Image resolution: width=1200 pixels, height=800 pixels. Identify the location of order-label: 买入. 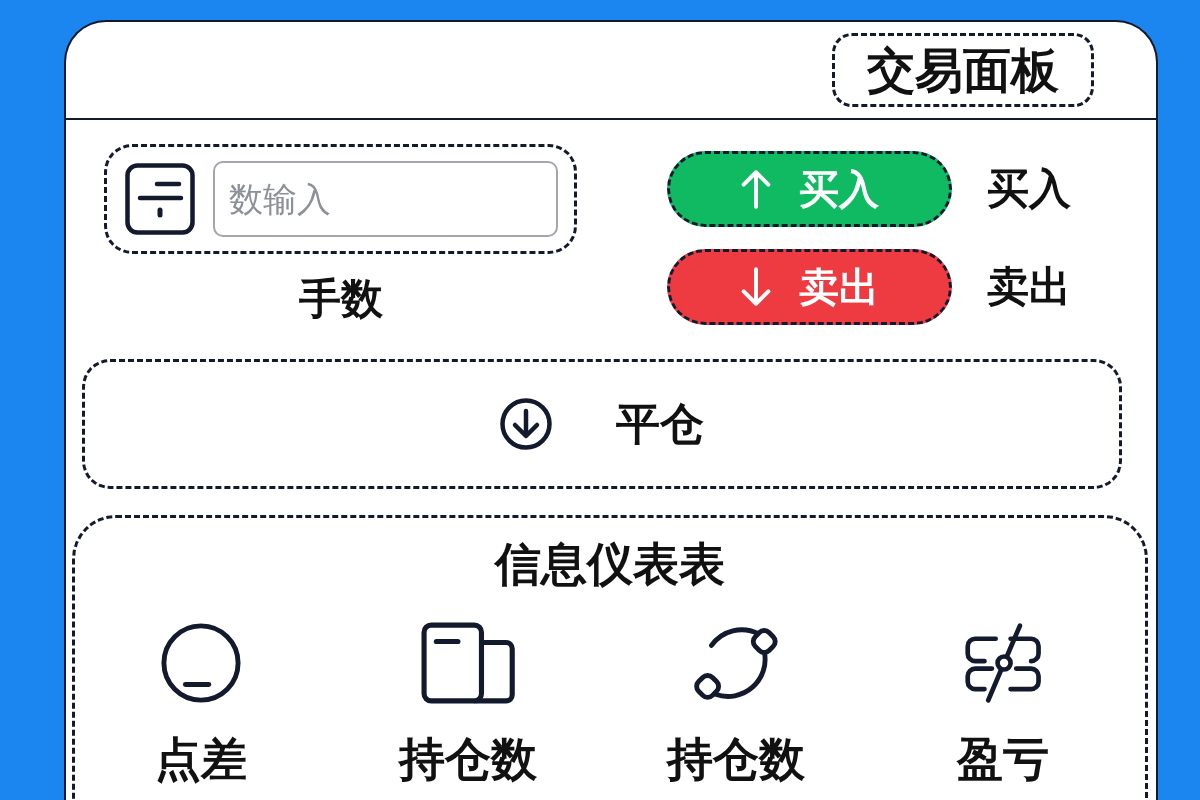
(1029, 189).